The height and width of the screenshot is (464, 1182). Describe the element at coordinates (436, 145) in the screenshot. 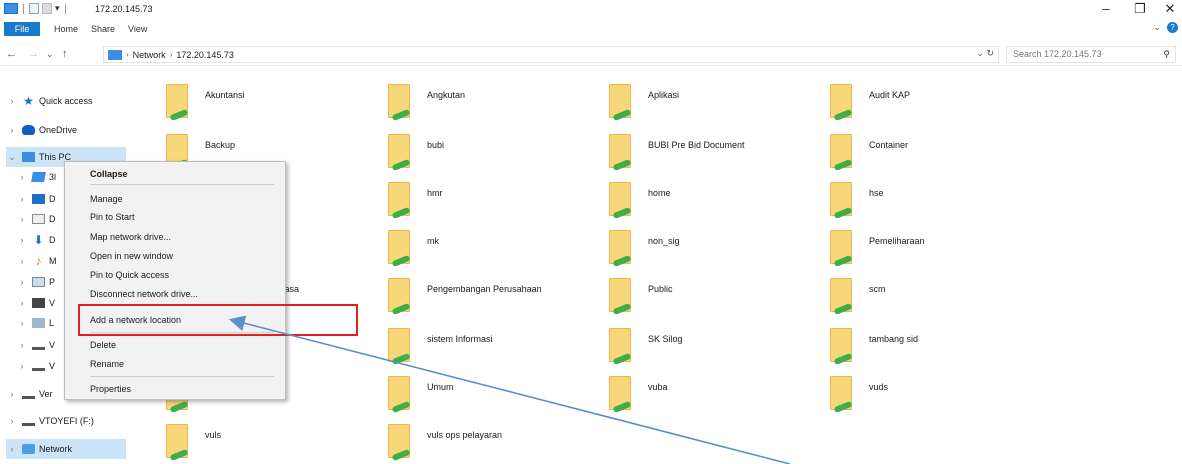

I see `folder-name: bubi` at that location.